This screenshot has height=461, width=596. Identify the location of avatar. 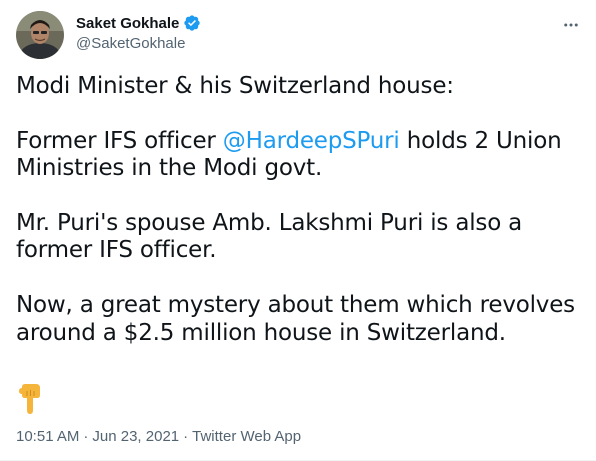
(40, 35).